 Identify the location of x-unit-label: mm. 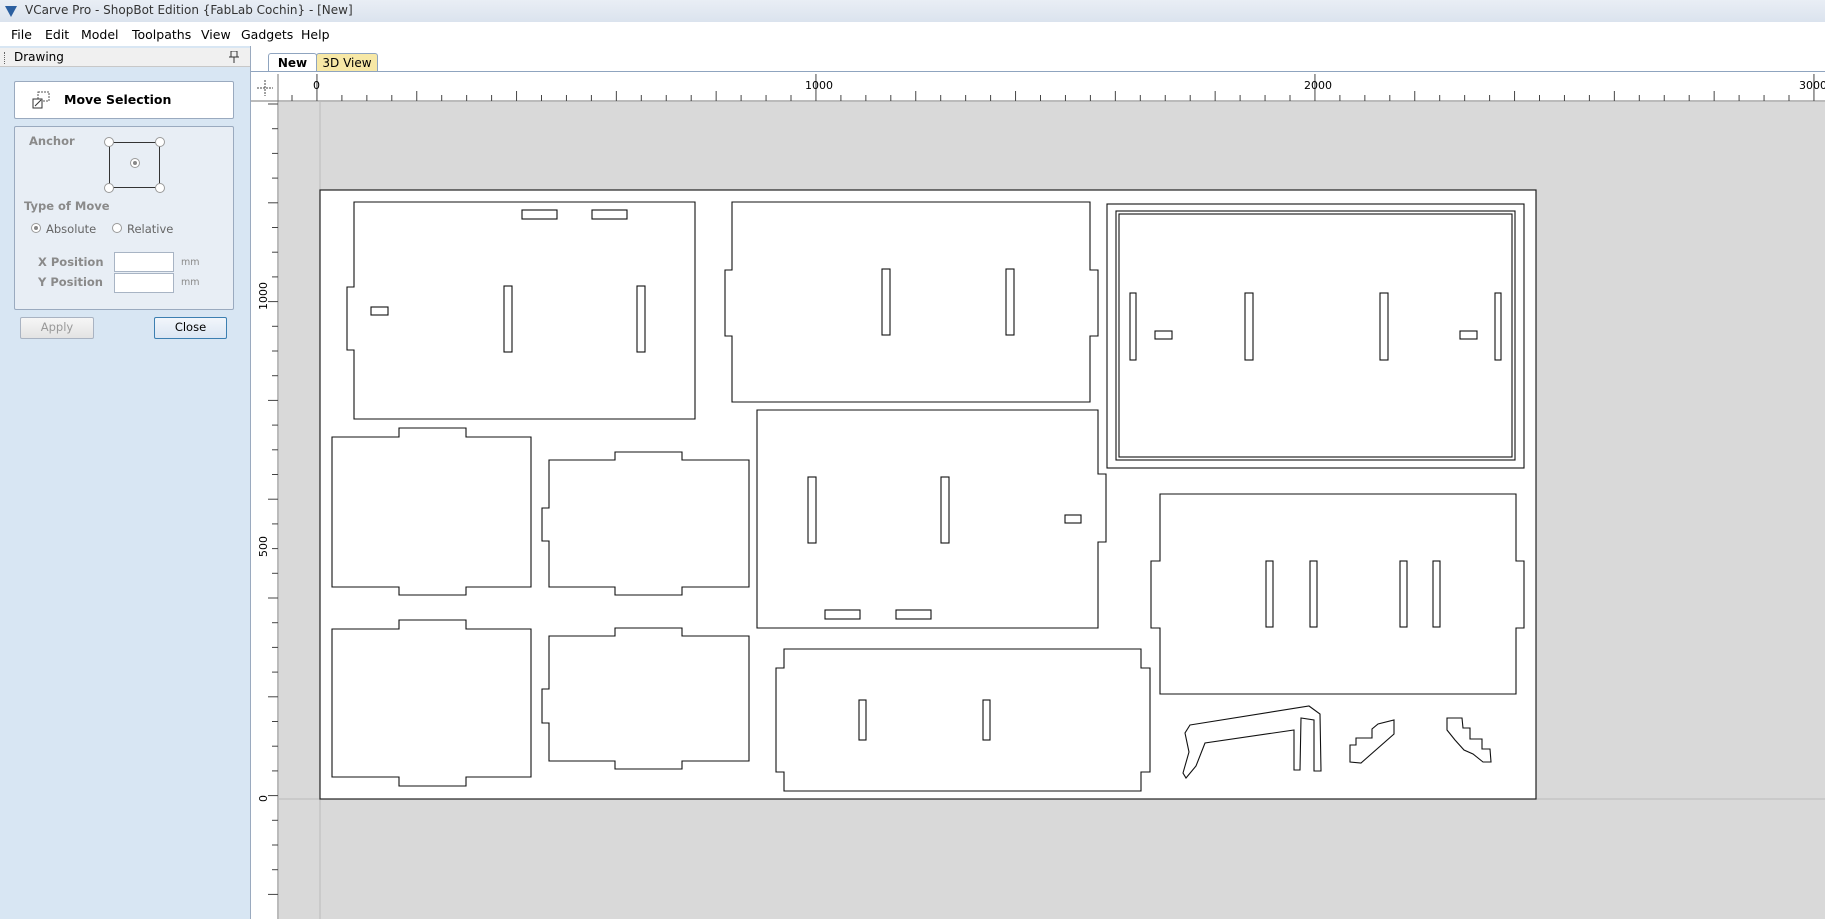
(190, 262).